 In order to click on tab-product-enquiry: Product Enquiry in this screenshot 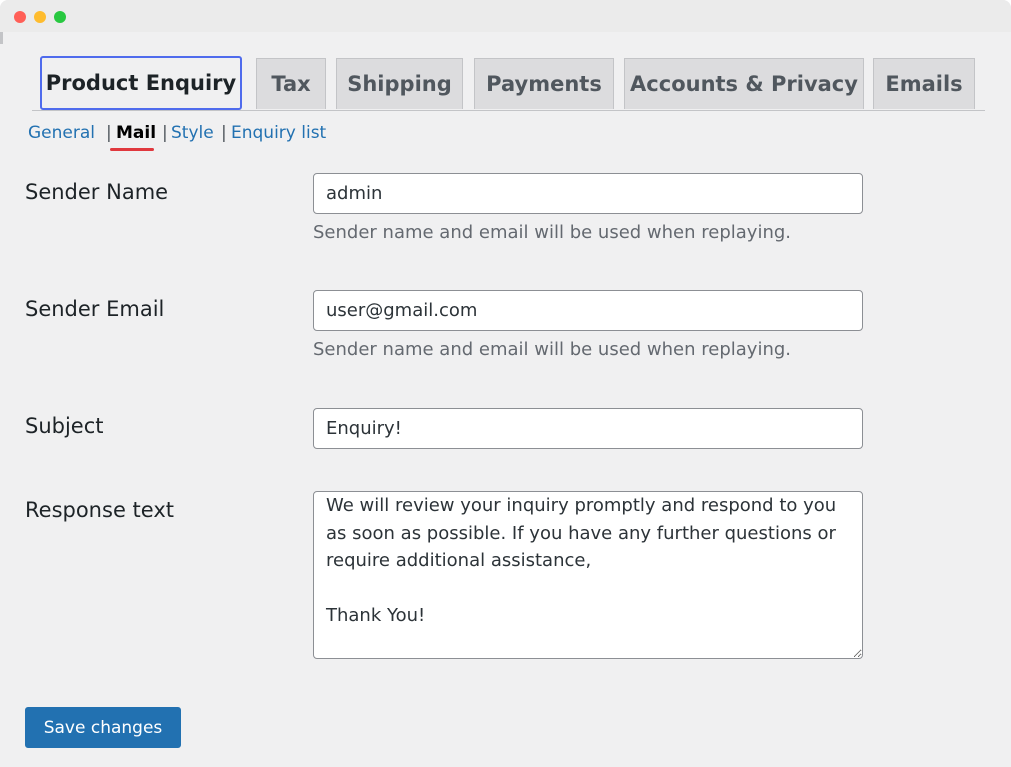, I will do `click(141, 83)`.